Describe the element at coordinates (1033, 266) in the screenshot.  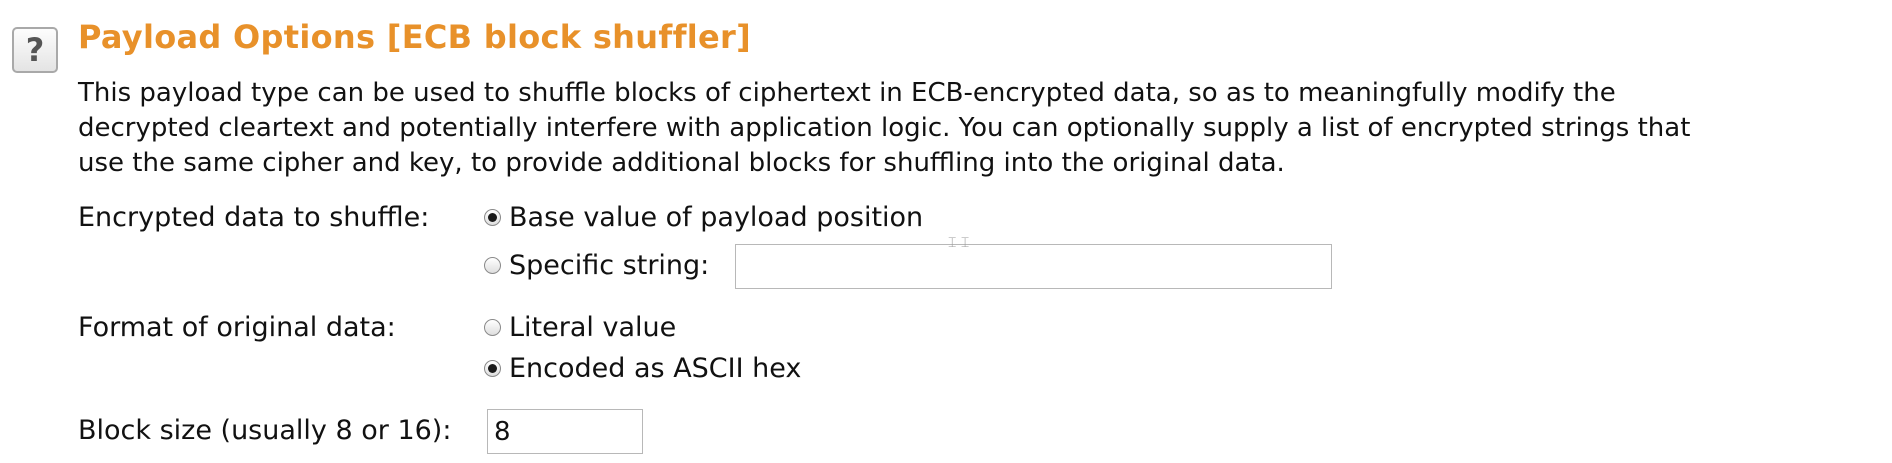
I see `specific-string-input` at that location.